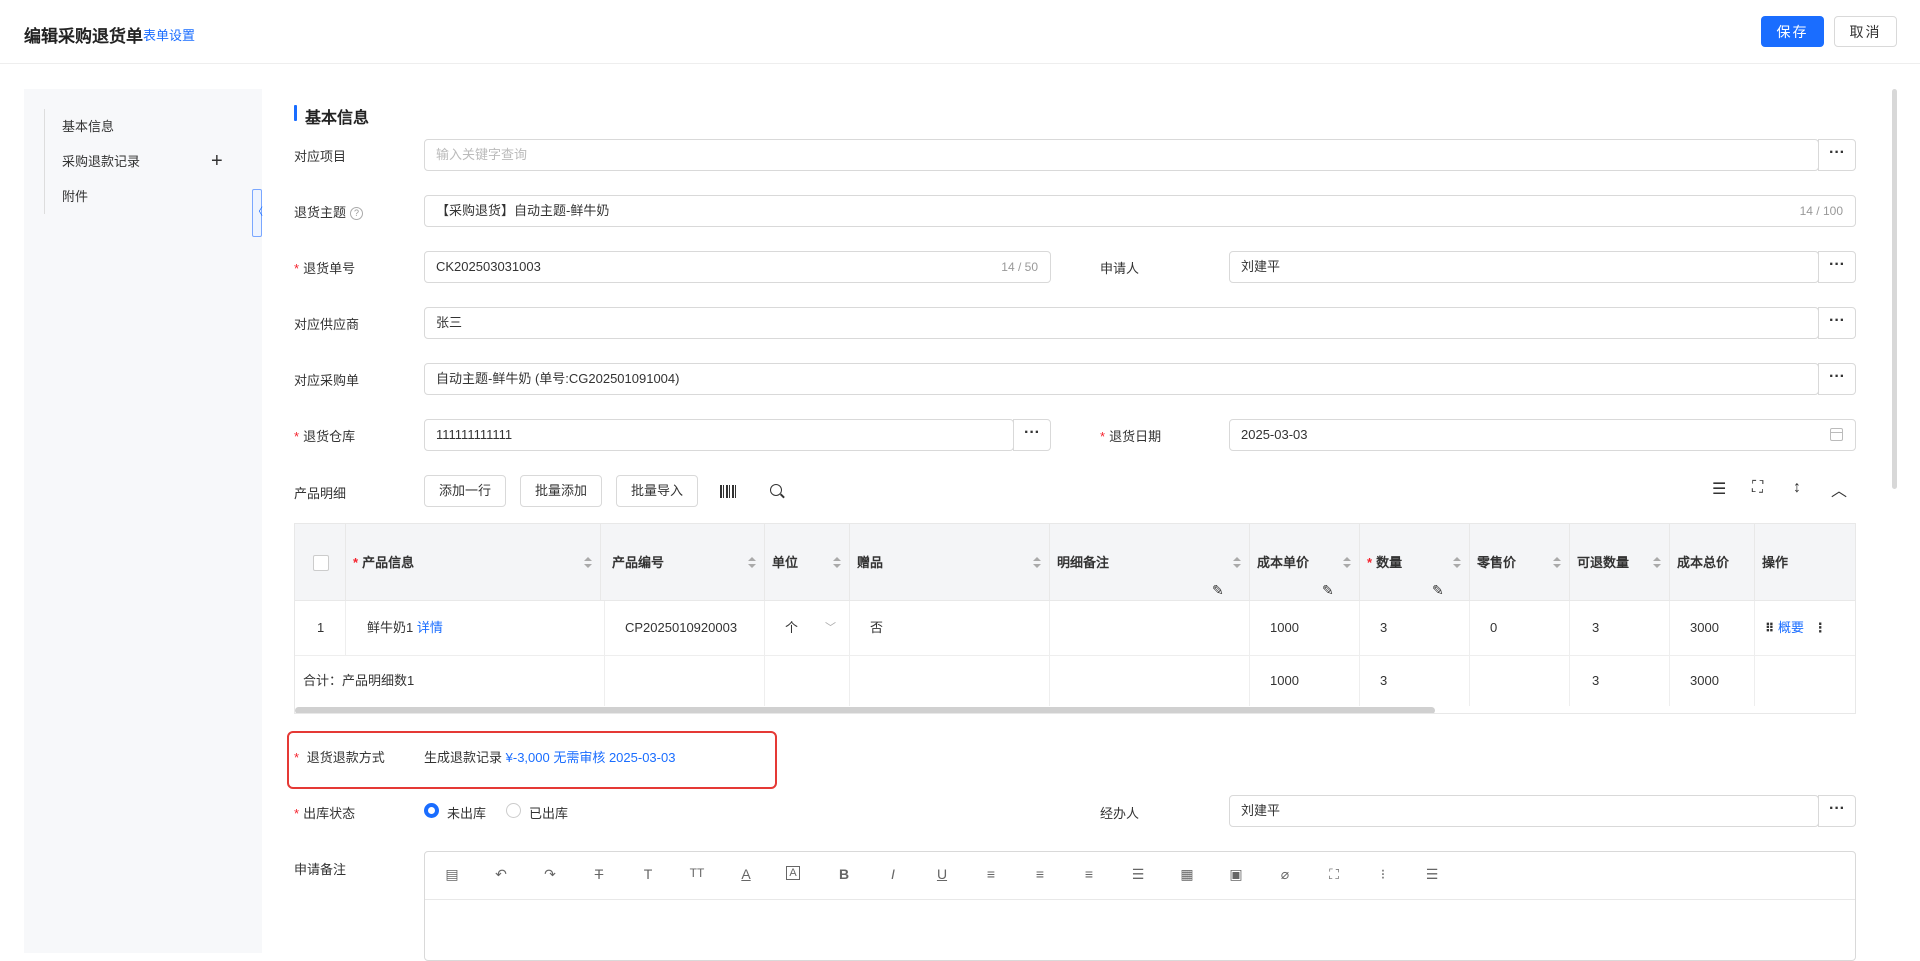 Image resolution: width=1920 pixels, height=961 pixels. What do you see at coordinates (1791, 627) in the screenshot?
I see `summary-link: 概要` at bounding box center [1791, 627].